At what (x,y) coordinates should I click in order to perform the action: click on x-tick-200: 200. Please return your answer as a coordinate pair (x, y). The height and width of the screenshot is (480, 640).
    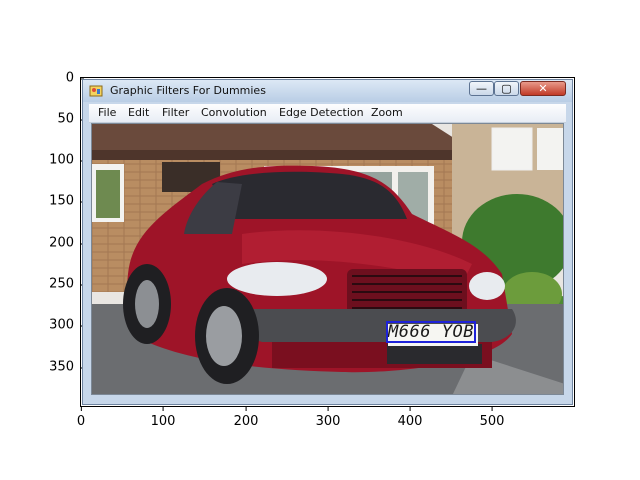
    Looking at the image, I should click on (246, 418).